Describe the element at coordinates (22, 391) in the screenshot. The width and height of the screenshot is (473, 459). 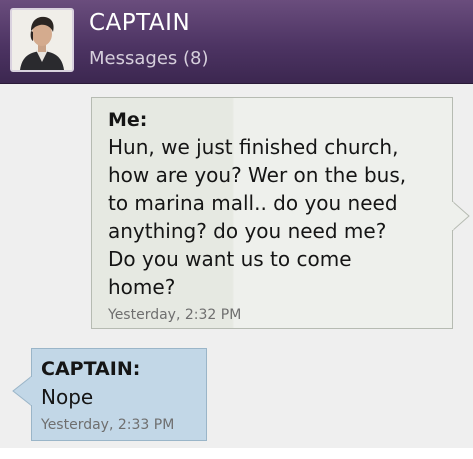
I see `bubble-tail-left-icon` at that location.